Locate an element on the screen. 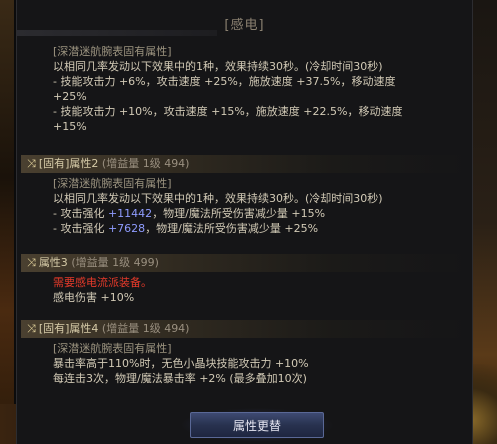  attribute-line: 感电伤害 +10% is located at coordinates (94, 297).